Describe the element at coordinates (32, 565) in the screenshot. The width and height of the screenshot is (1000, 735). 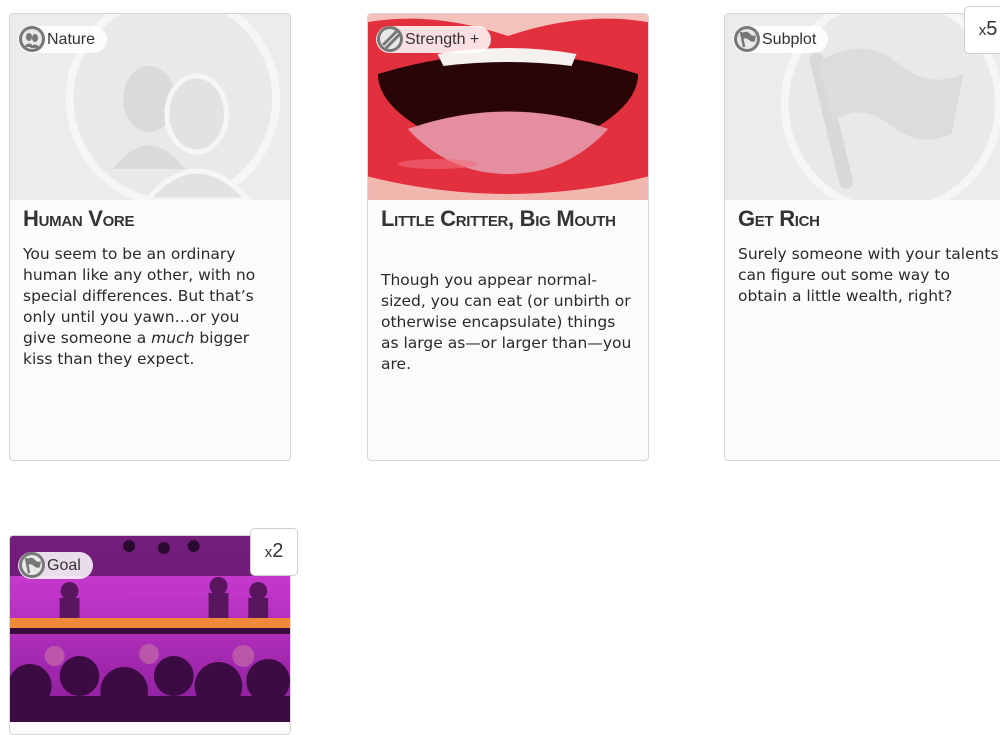
I see `goal-flag-icon` at that location.